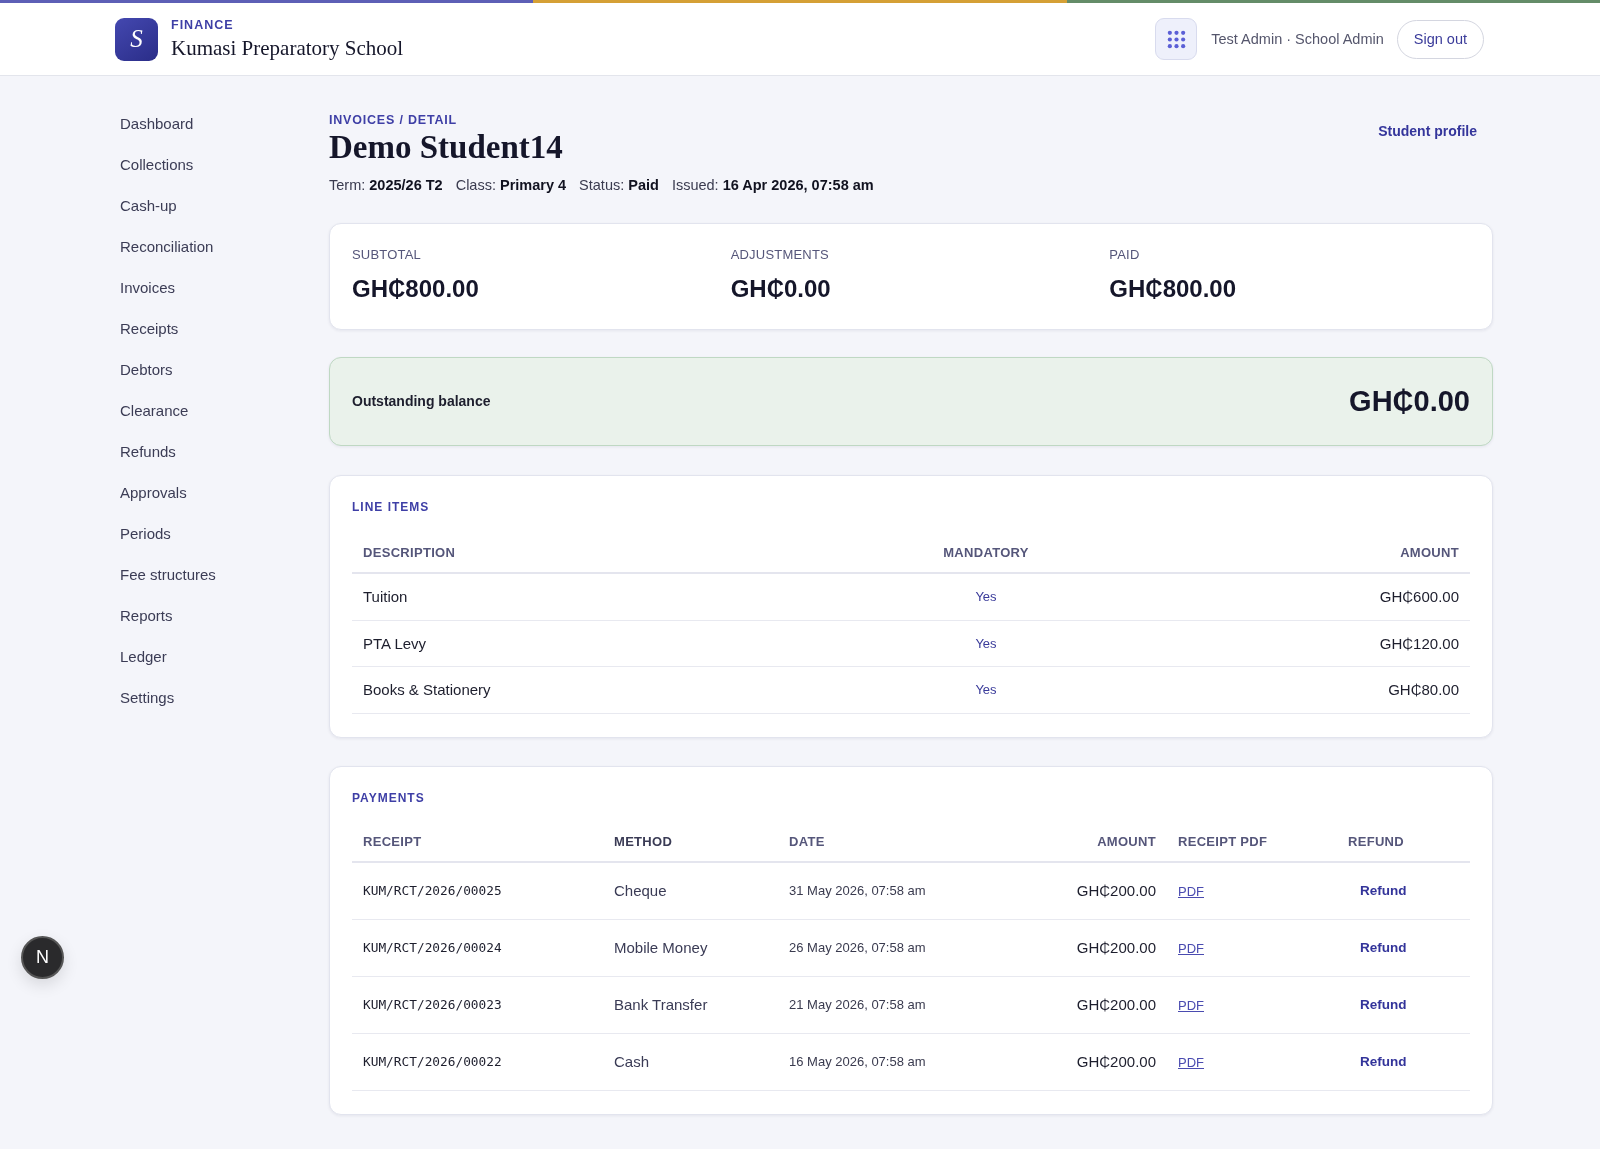  What do you see at coordinates (477, 1004) in the screenshot?
I see `table-cell: KUM/RCT/2026/00023` at bounding box center [477, 1004].